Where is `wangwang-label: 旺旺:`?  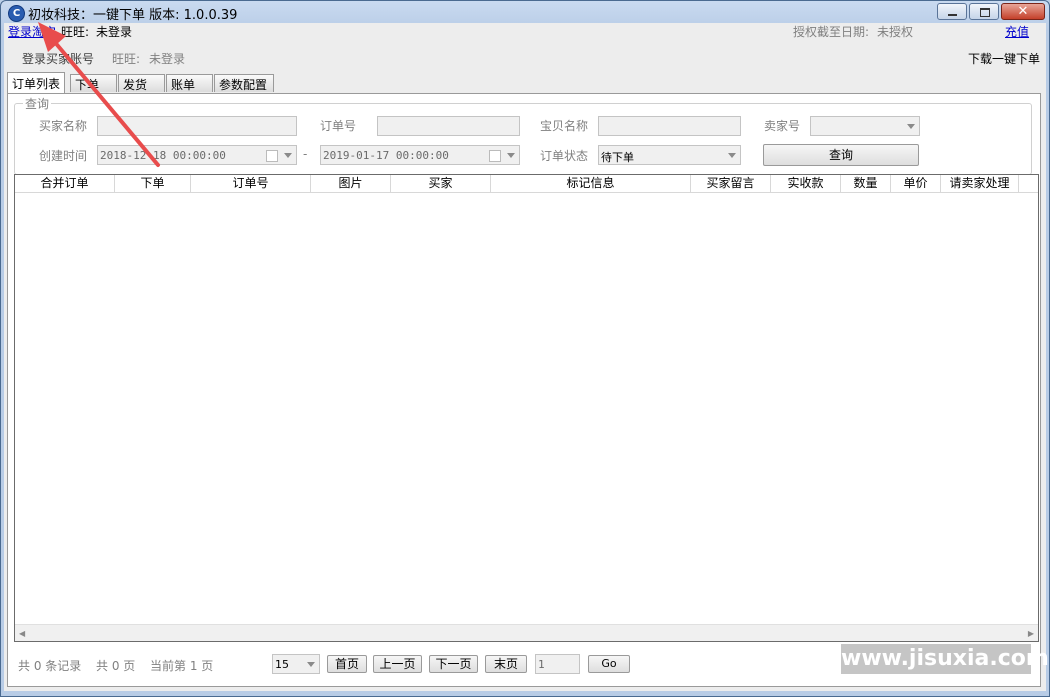 wangwang-label: 旺旺: is located at coordinates (75, 32).